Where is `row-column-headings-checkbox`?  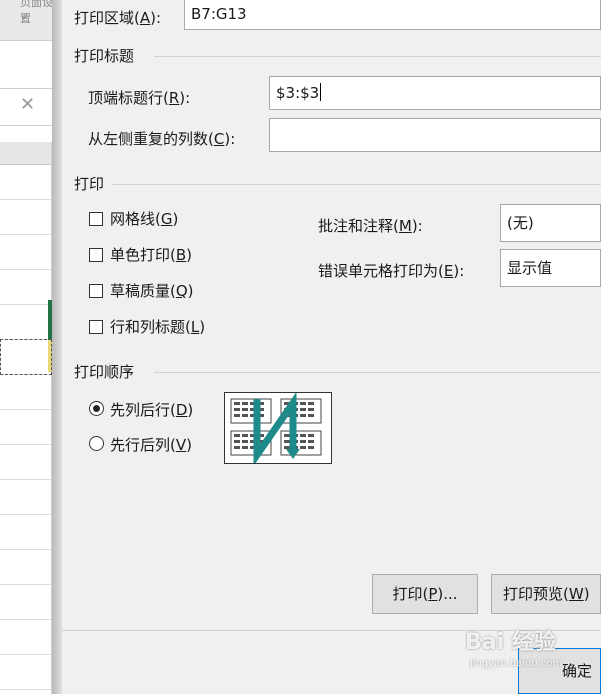 row-column-headings-checkbox is located at coordinates (96, 327).